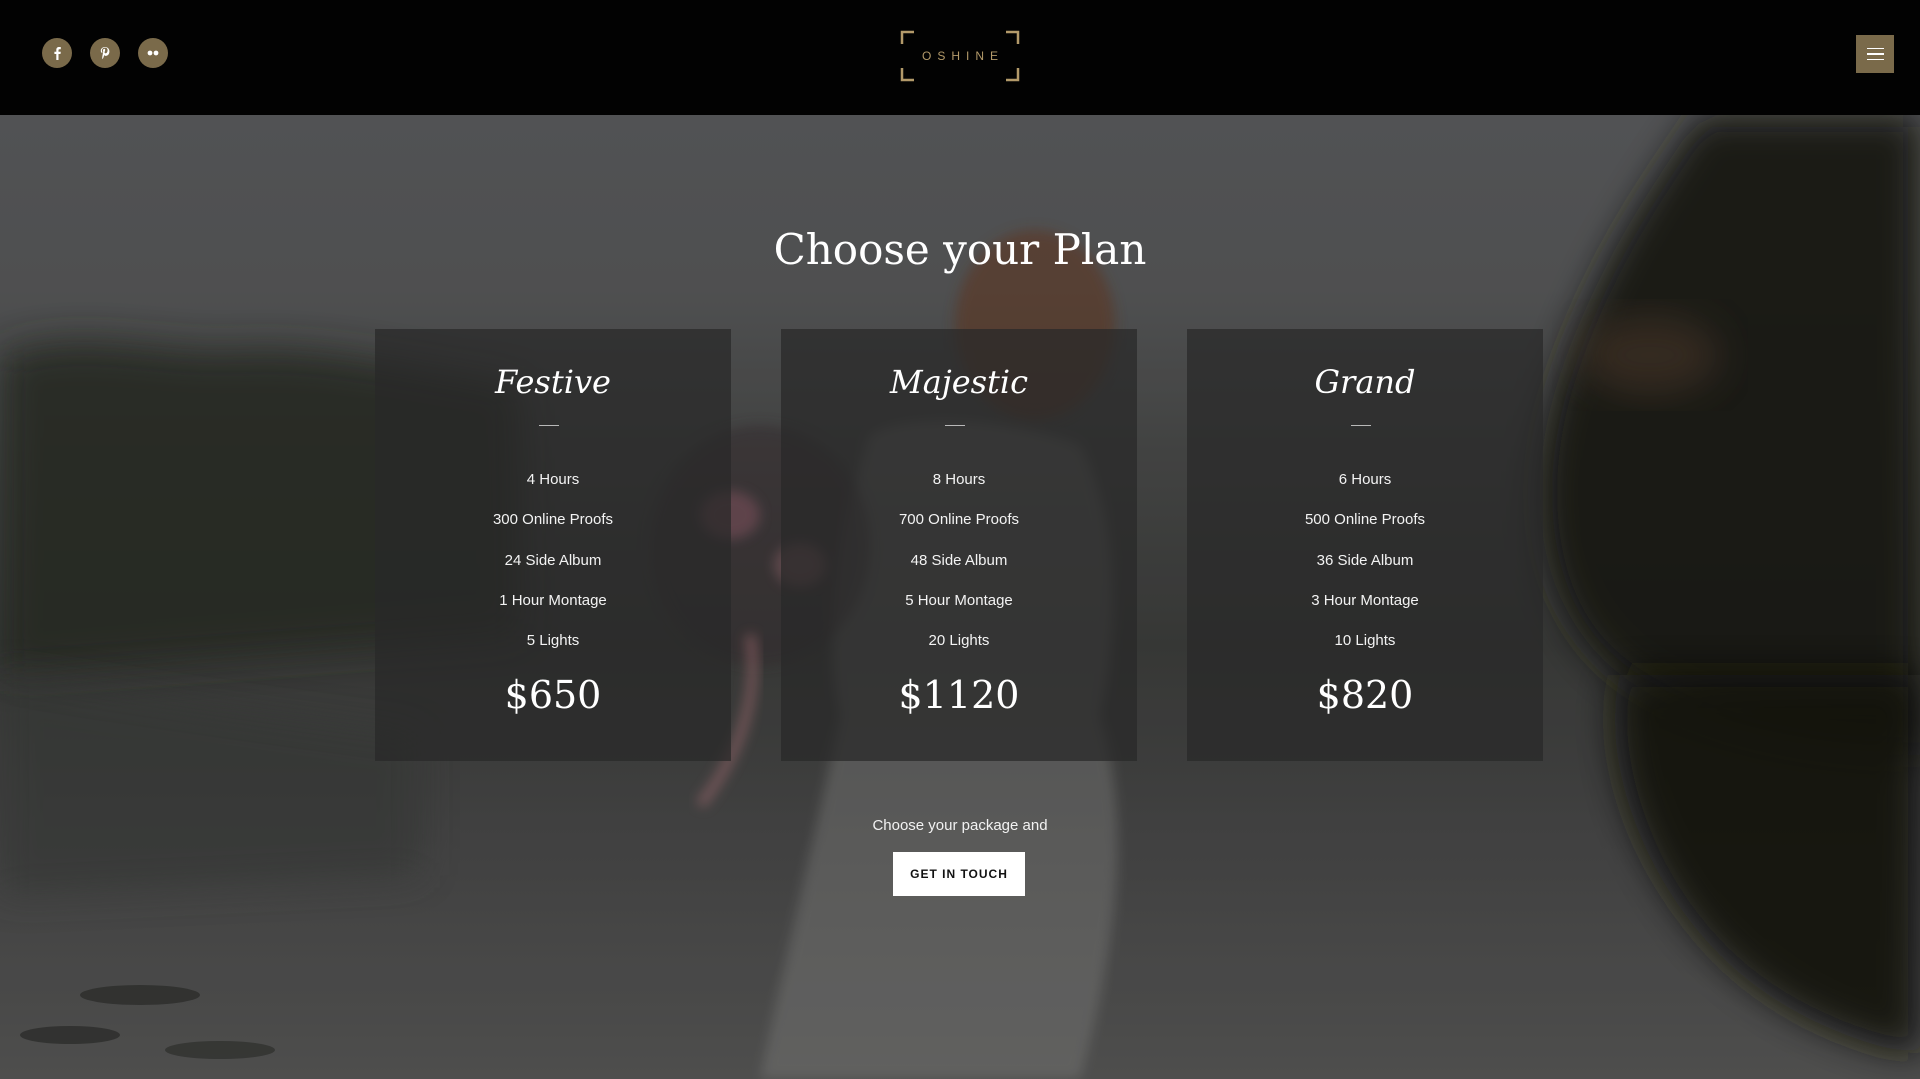 Image resolution: width=1920 pixels, height=1079 pixels. What do you see at coordinates (1875, 54) in the screenshot?
I see `menu-button` at bounding box center [1875, 54].